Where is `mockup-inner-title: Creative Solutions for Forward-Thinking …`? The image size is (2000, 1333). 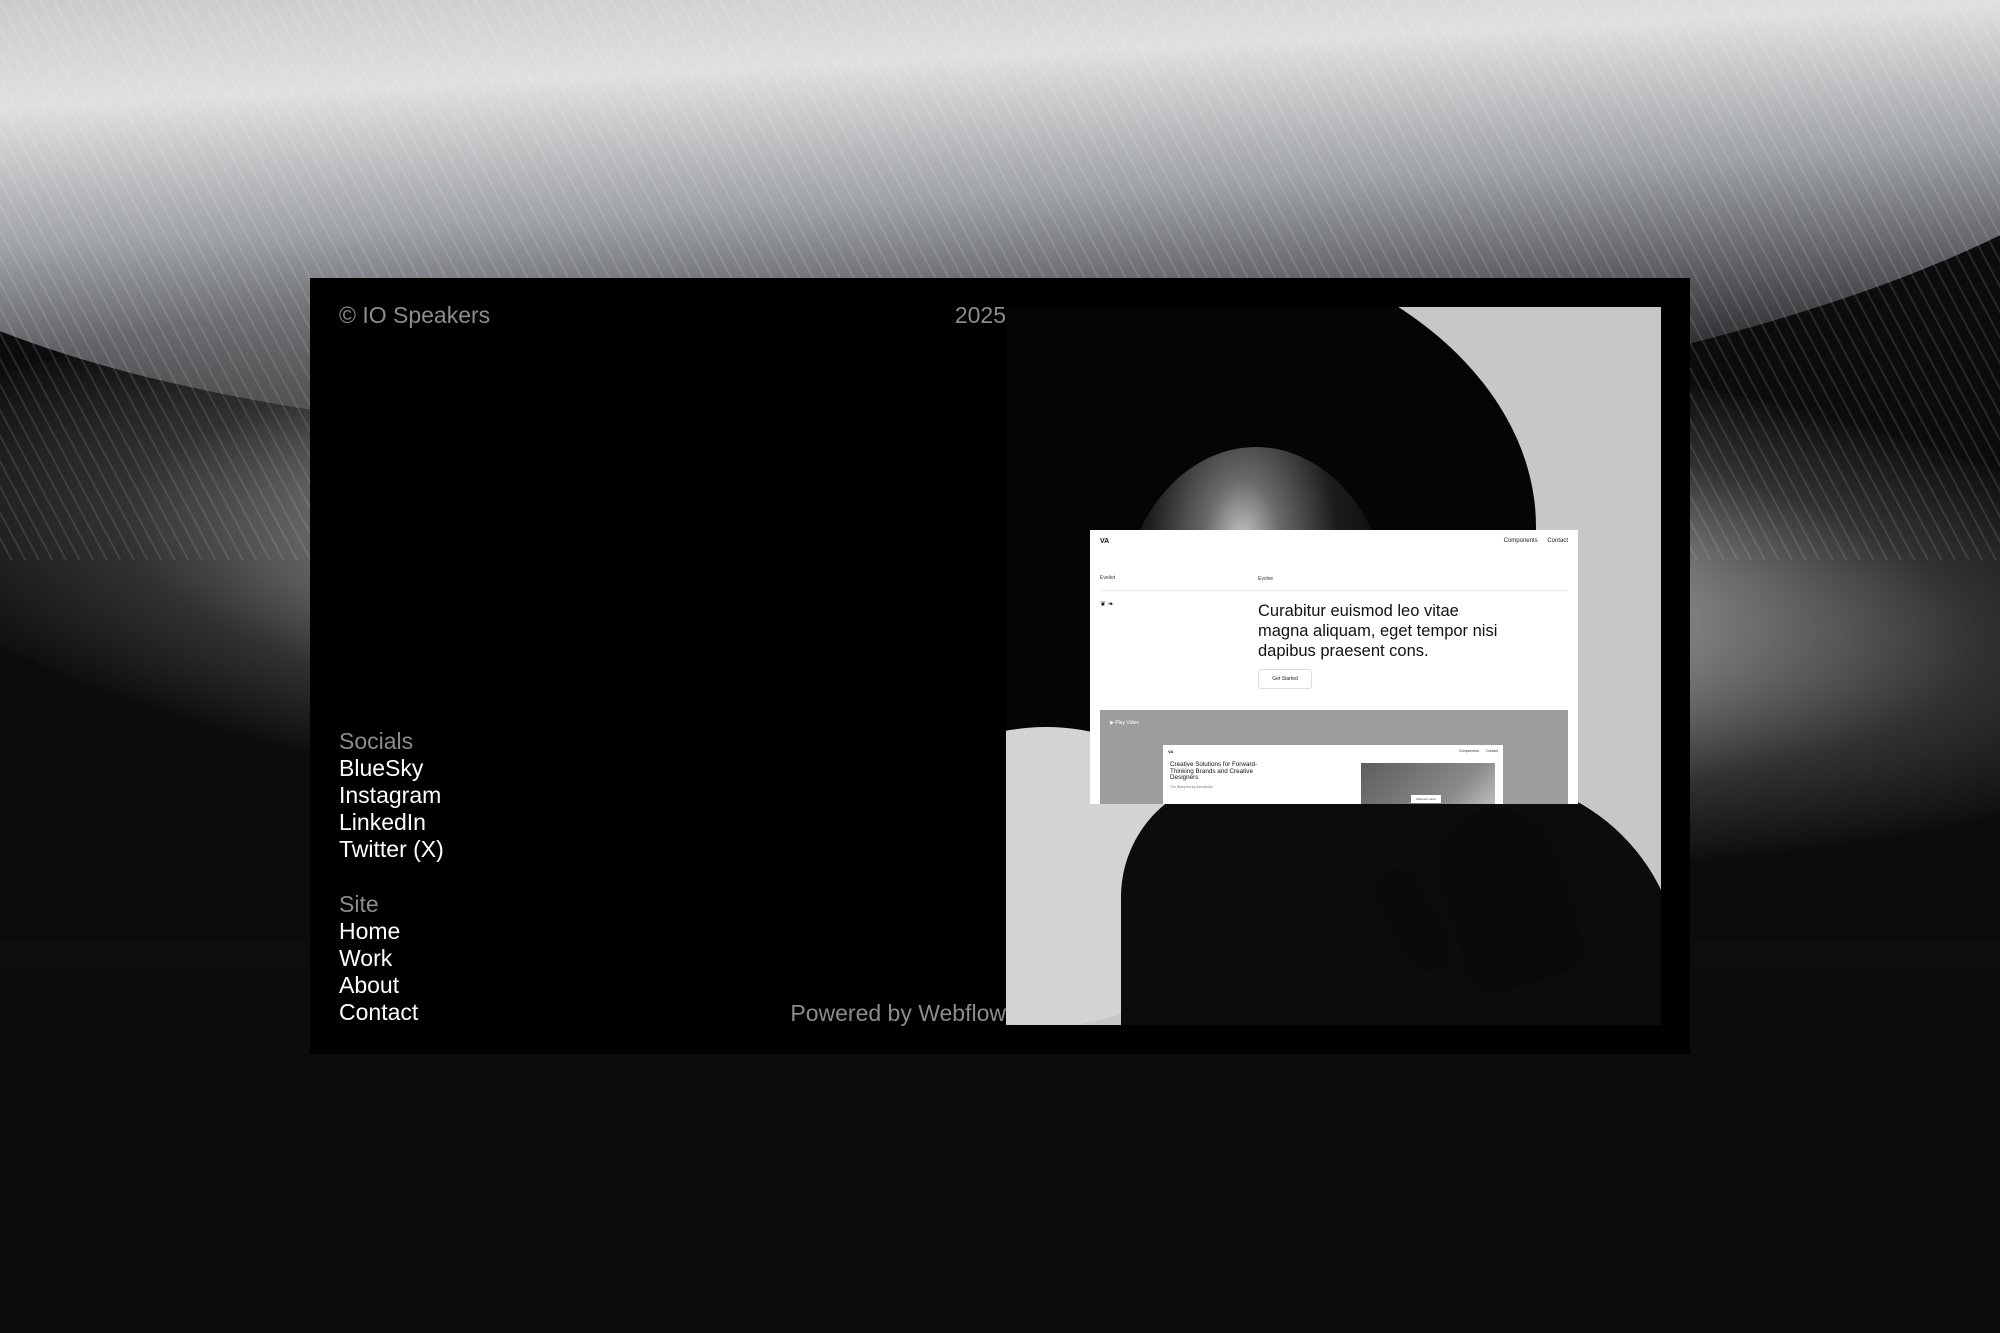 mockup-inner-title: Creative Solutions for Forward-Thinking … is located at coordinates (1214, 771).